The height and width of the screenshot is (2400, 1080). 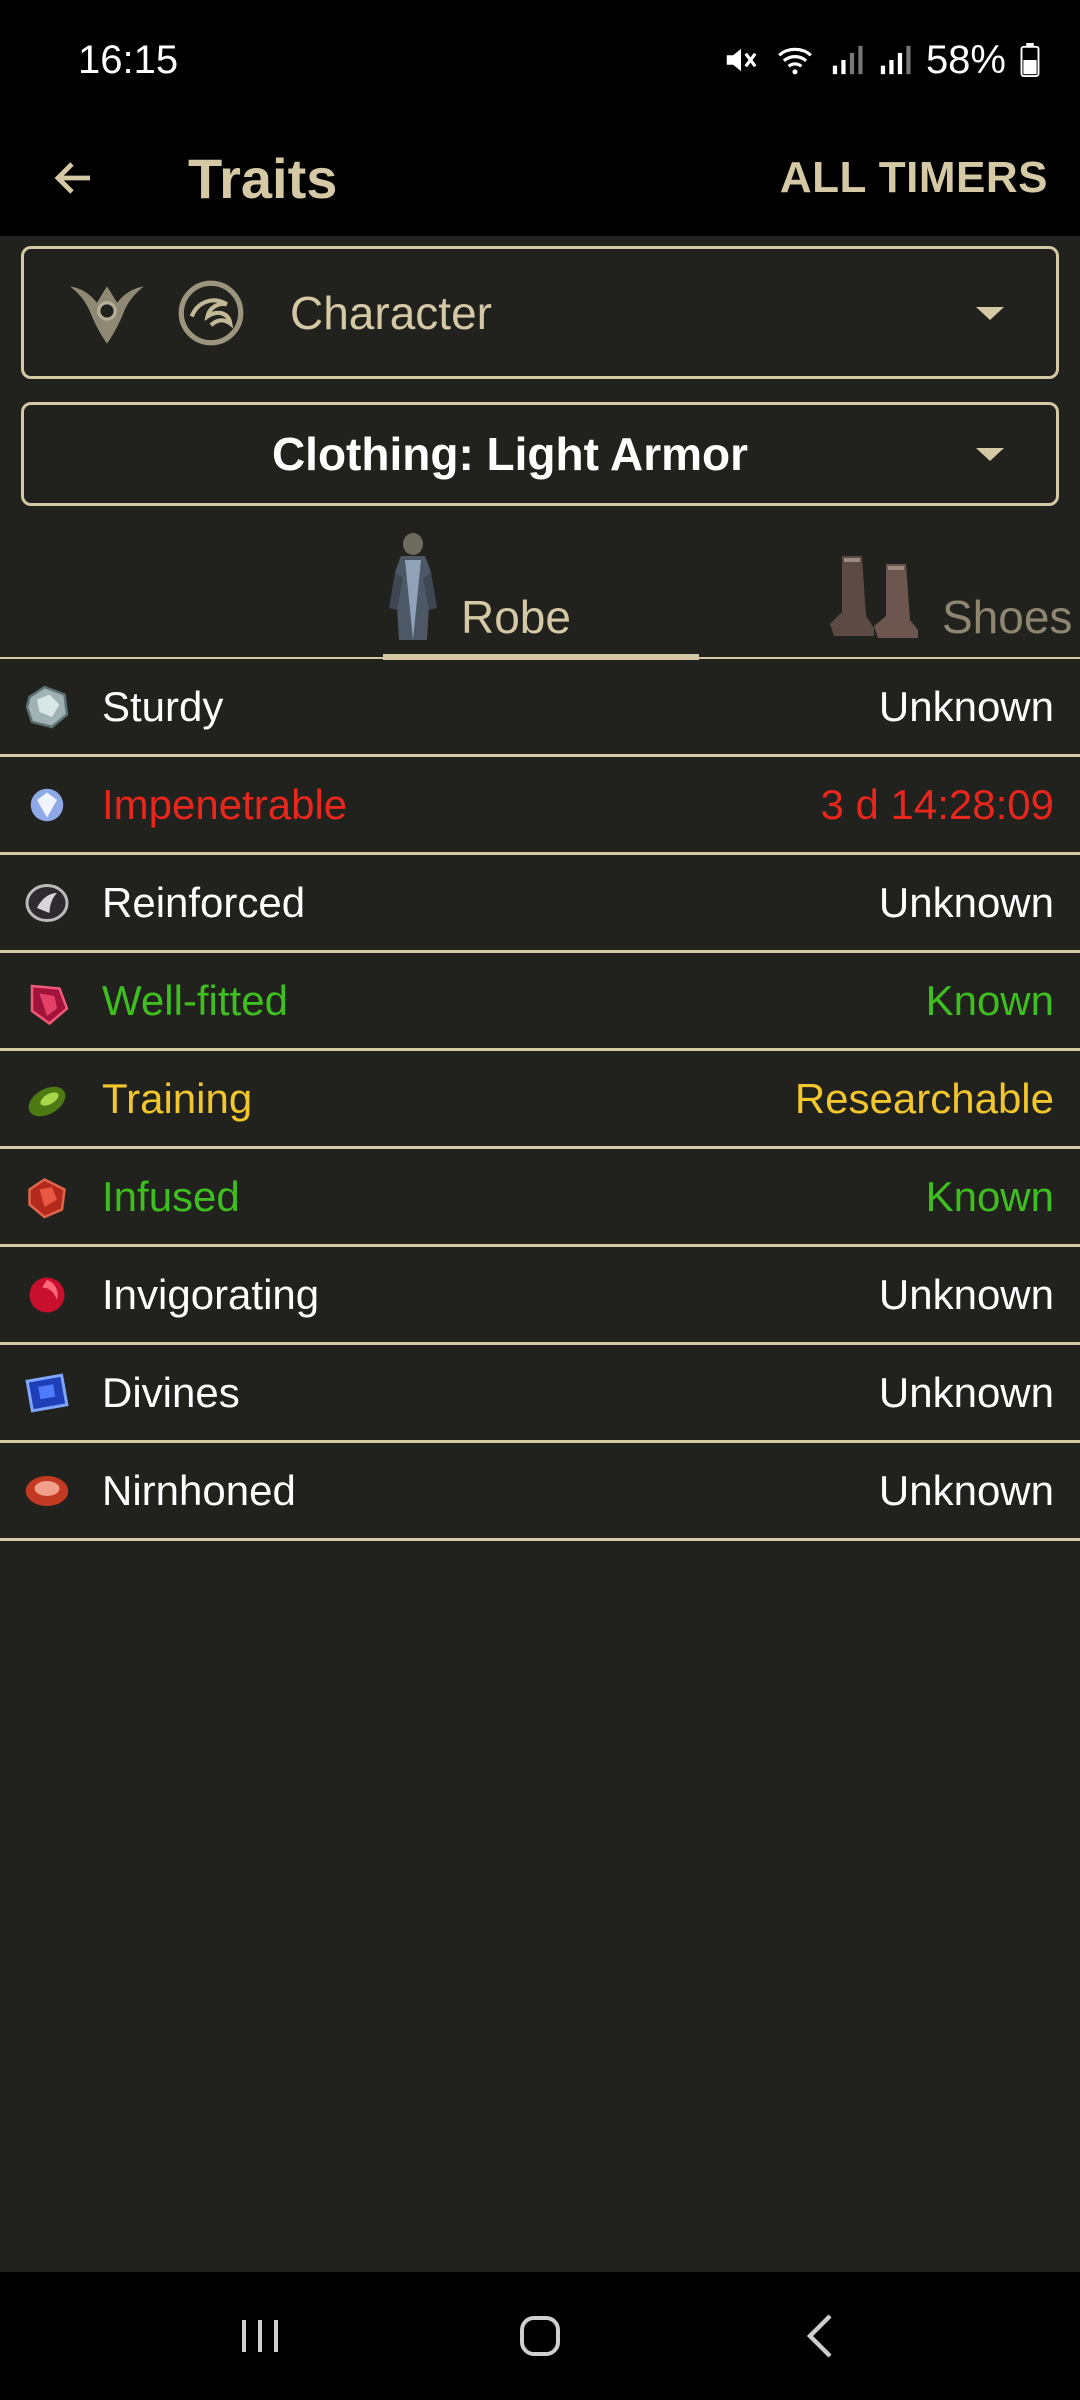 I want to click on tab-robe: Robe, so click(x=541, y=590).